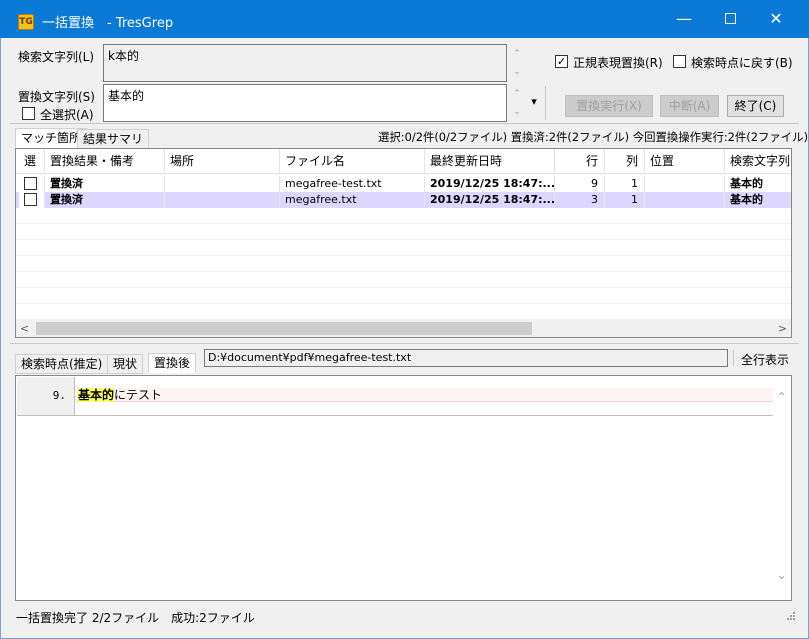 The height and width of the screenshot is (639, 809). What do you see at coordinates (758, 161) in the screenshot?
I see `col-header-search-string: 検索文字列` at bounding box center [758, 161].